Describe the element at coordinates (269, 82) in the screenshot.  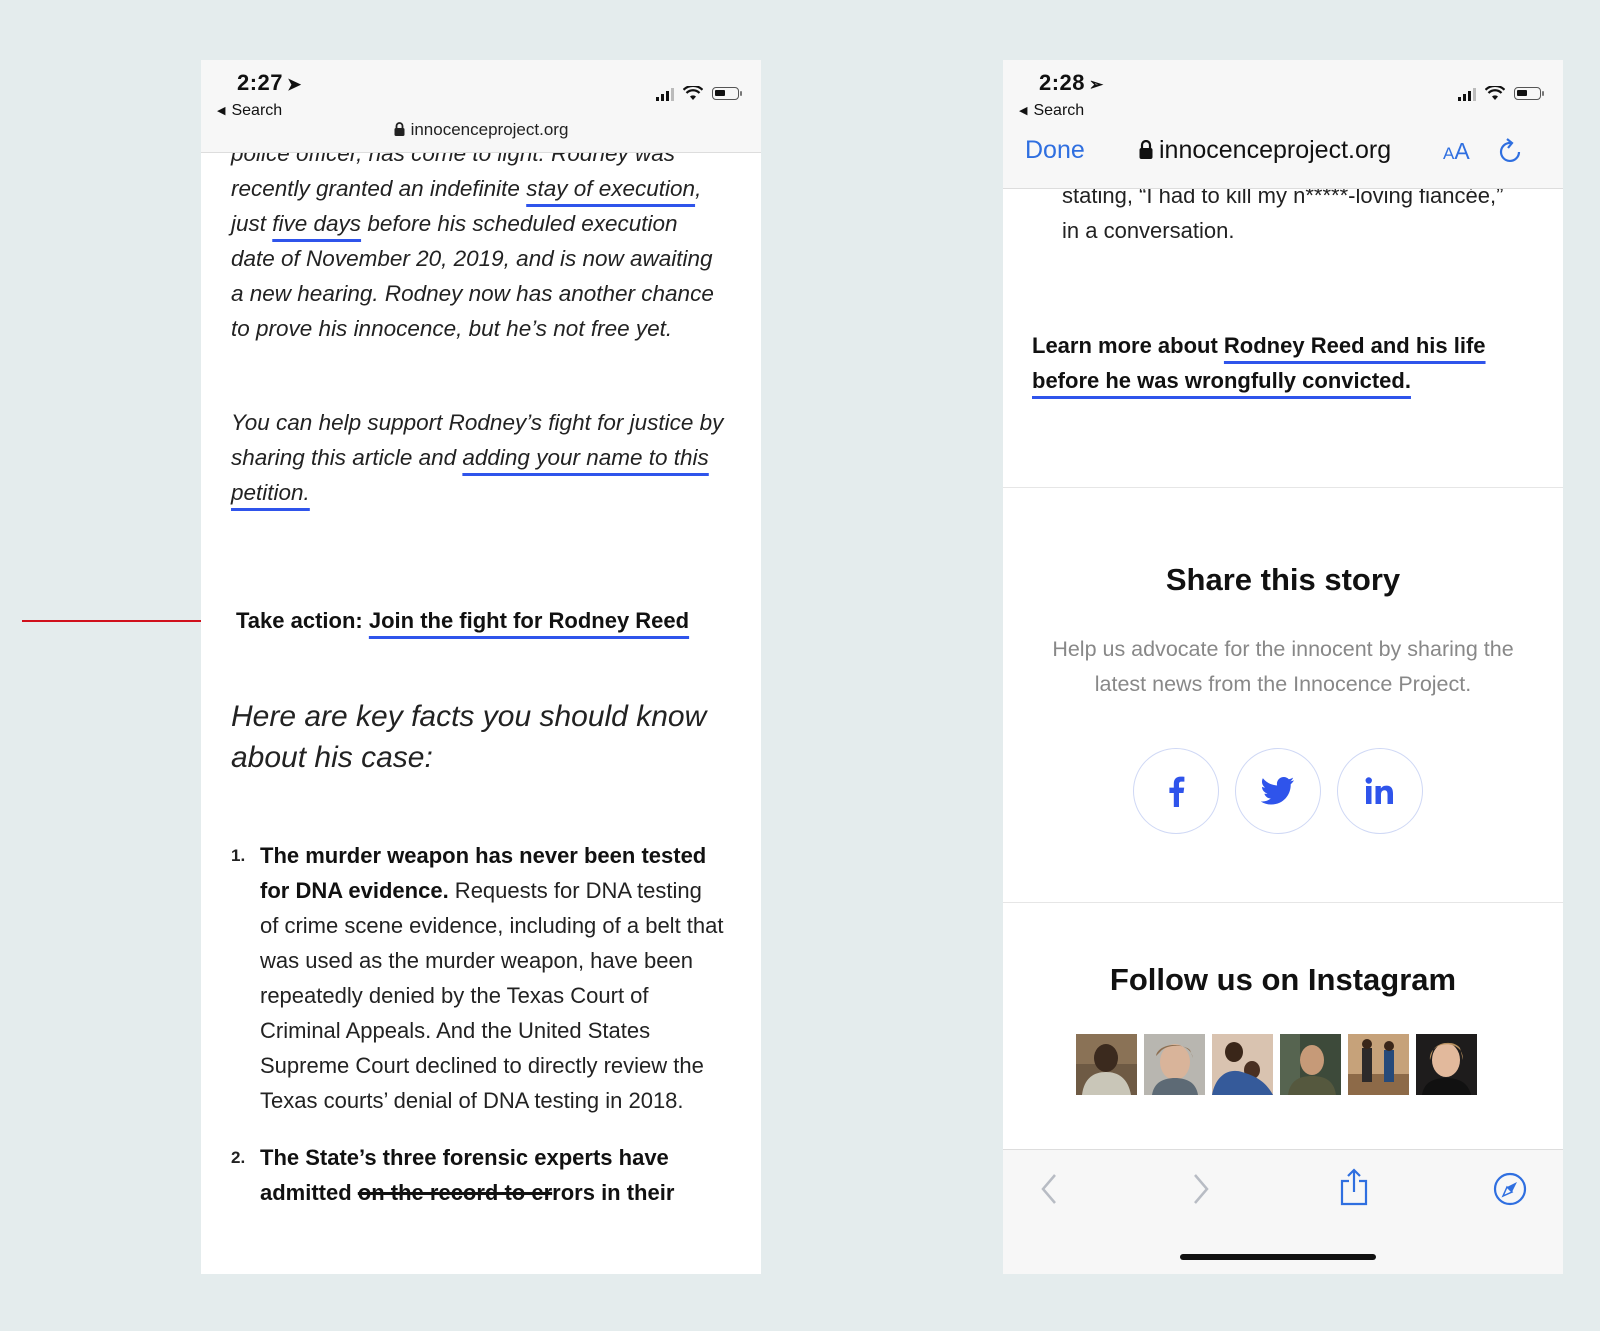
I see `status-time: 2:27 ➤` at that location.